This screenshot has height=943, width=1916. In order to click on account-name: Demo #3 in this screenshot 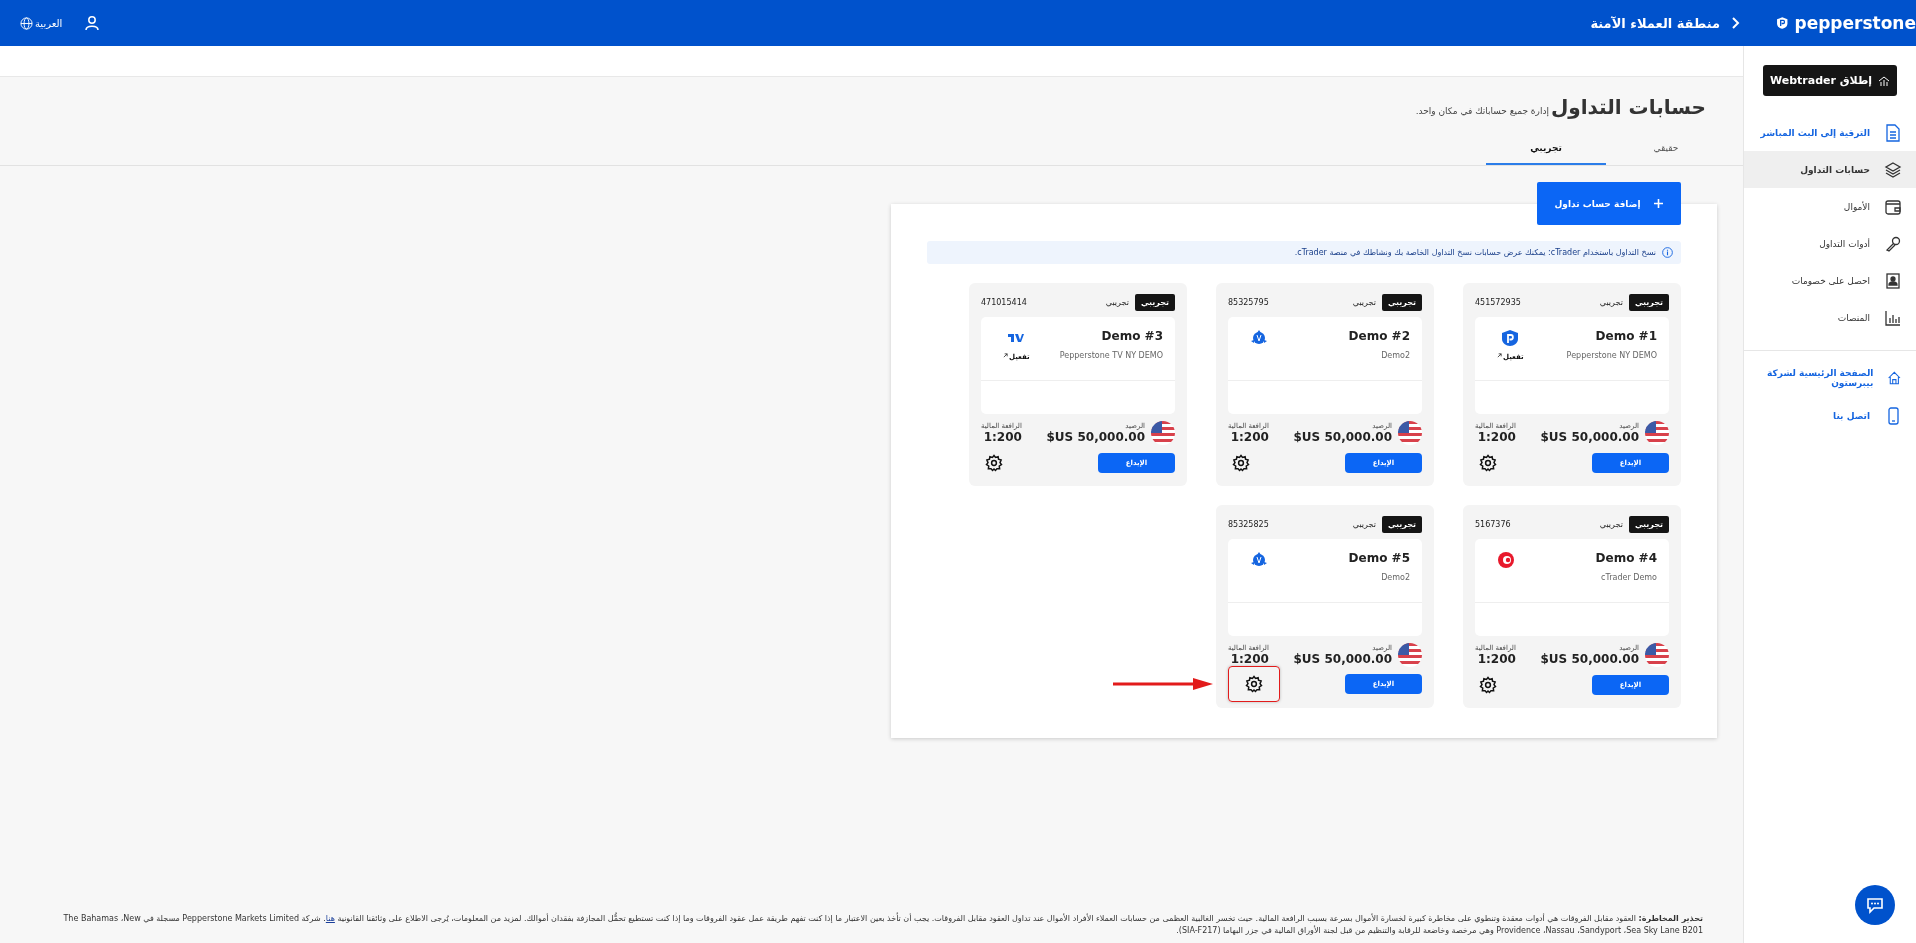, I will do `click(1131, 336)`.